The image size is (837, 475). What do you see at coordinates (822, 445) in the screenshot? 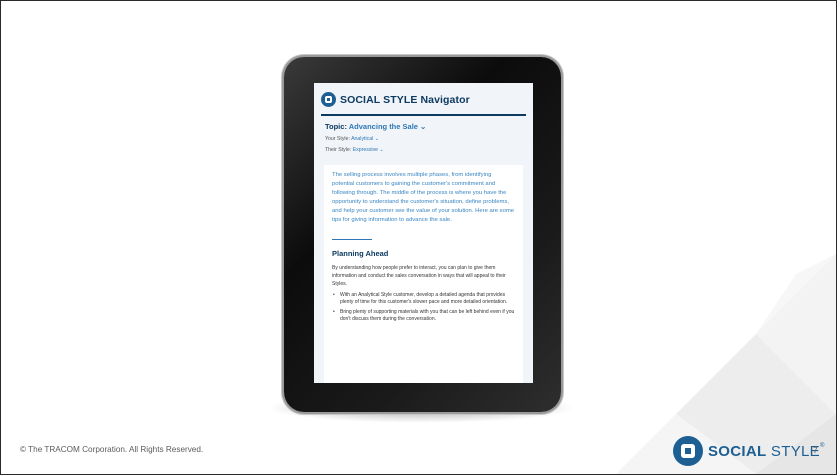
I see `registered-mark: ®` at bounding box center [822, 445].